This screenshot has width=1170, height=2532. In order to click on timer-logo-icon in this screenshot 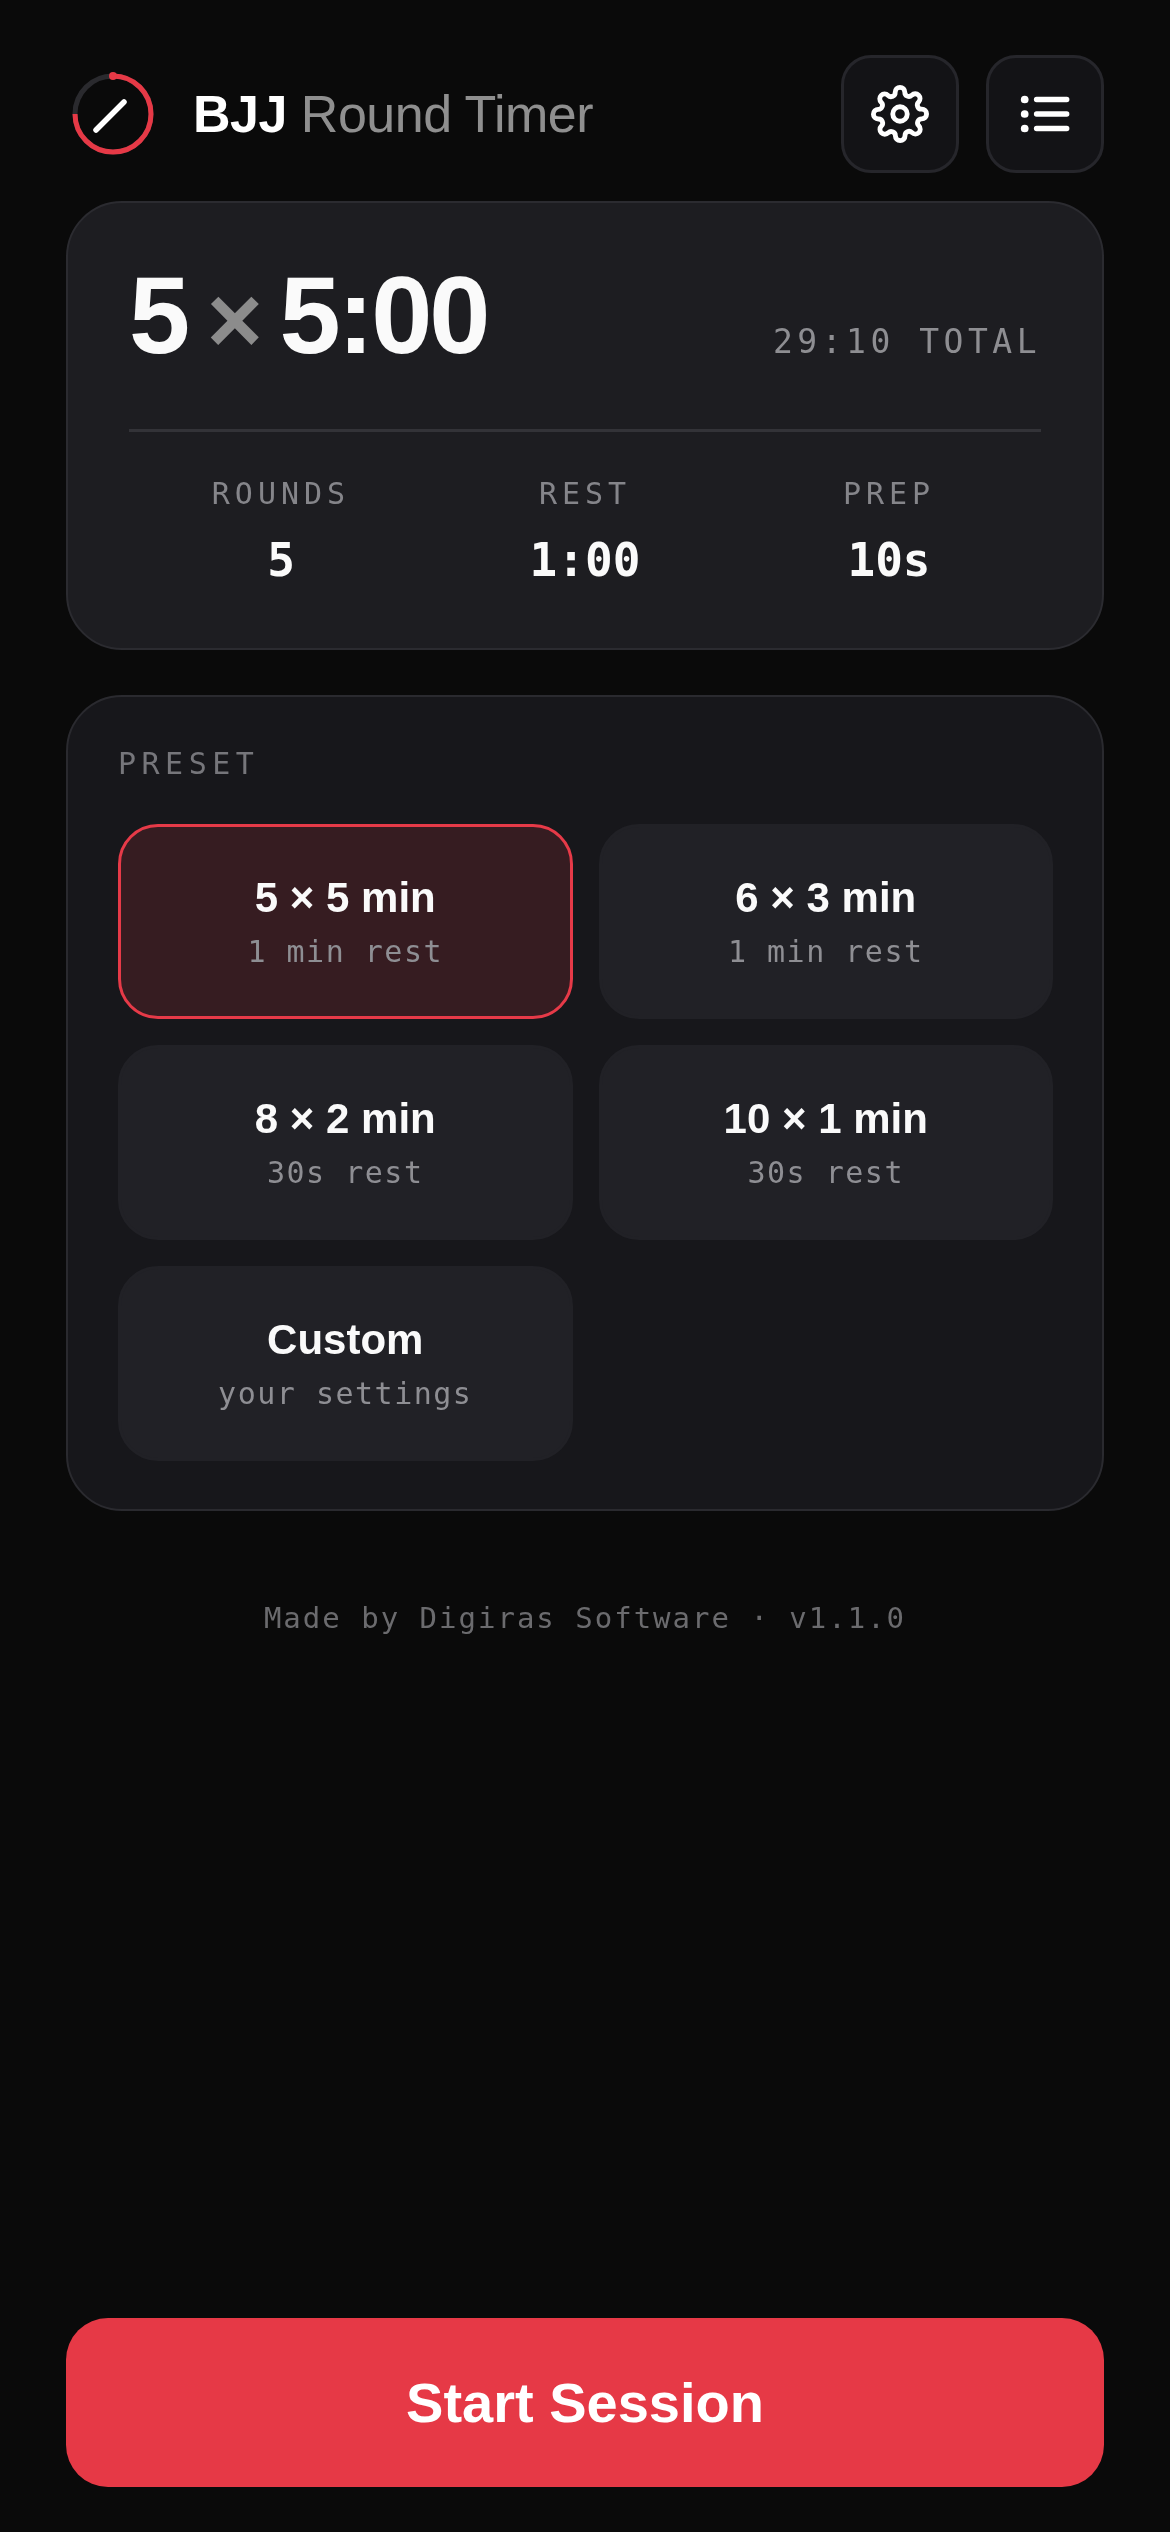, I will do `click(113, 114)`.